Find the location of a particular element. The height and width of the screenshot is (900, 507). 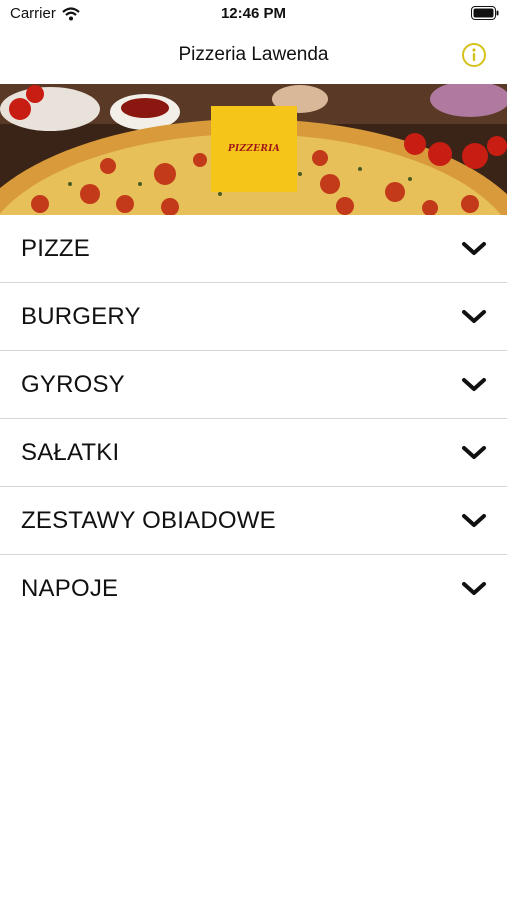

category-salatki: SAŁATKI is located at coordinates (253, 453).